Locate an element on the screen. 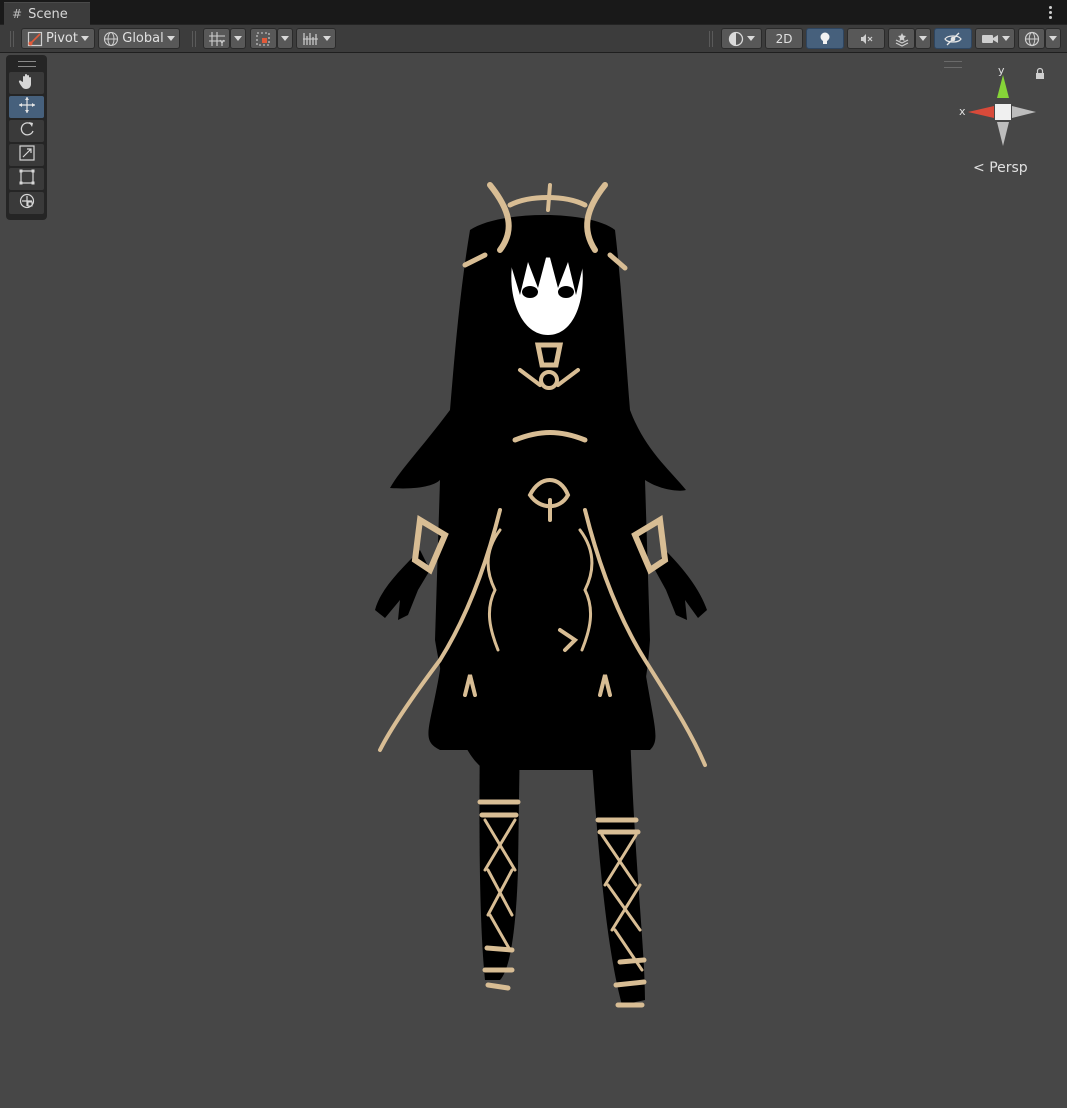 Image resolution: width=1067 pixels, height=1108 pixels. layers-effects-icon is located at coordinates (902, 39).